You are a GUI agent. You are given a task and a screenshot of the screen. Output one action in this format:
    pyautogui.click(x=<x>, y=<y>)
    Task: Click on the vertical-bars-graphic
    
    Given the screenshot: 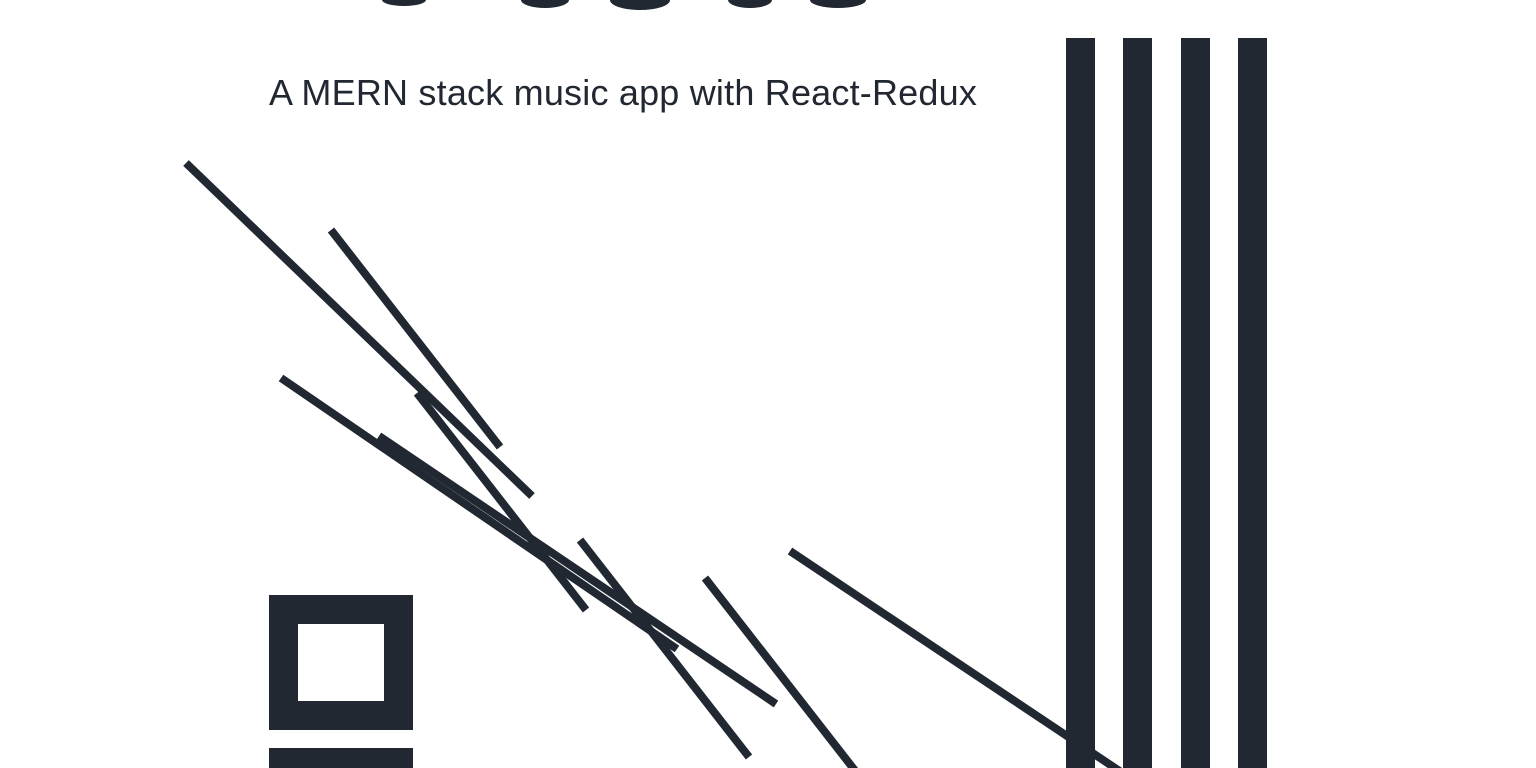 What is the action you would take?
    pyautogui.click(x=1166, y=403)
    